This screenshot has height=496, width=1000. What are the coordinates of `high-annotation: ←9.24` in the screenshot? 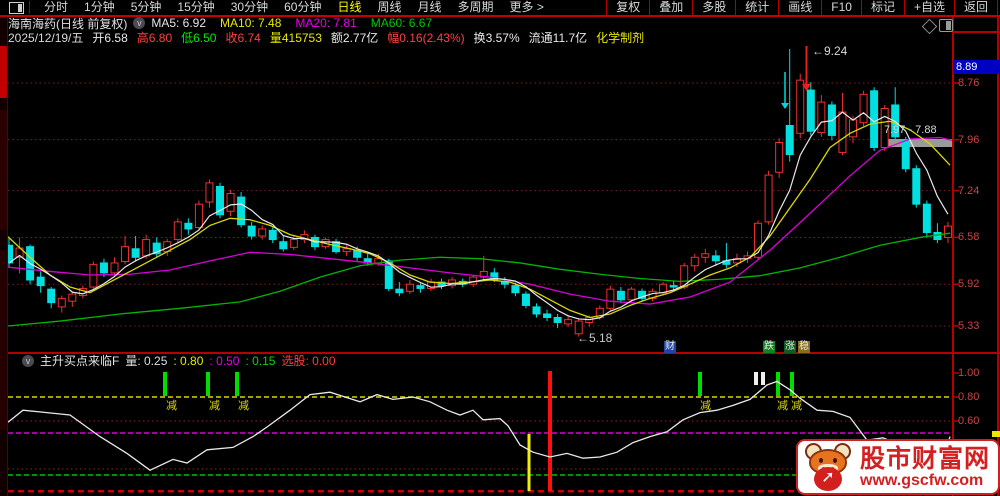 It's located at (830, 51).